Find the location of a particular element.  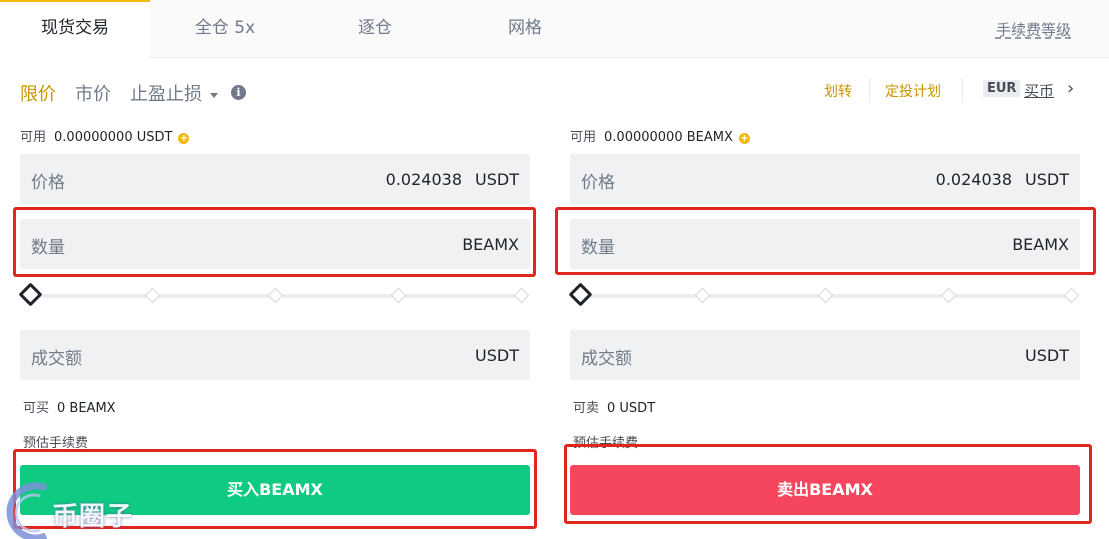

sell-price-unit: USDT is located at coordinates (1047, 179).